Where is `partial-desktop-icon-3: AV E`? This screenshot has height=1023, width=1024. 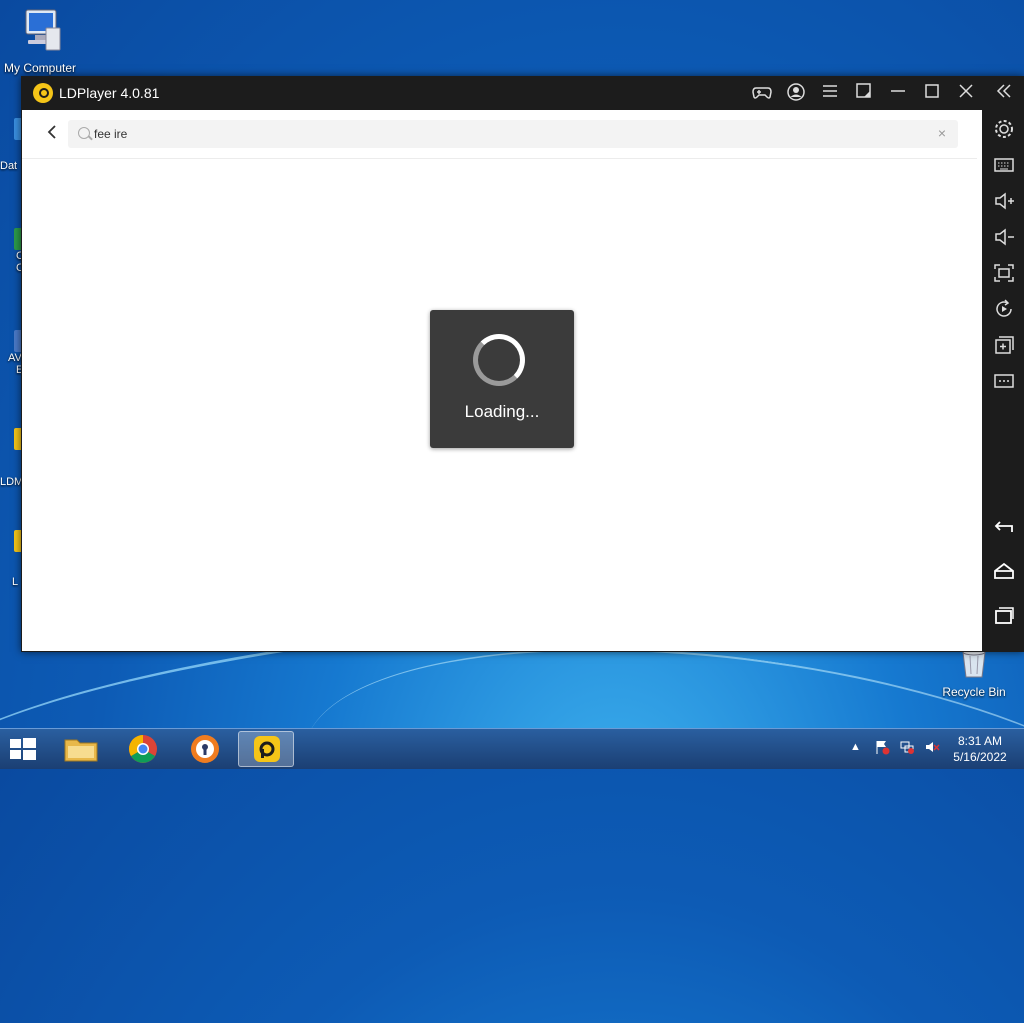 partial-desktop-icon-3: AV E is located at coordinates (11, 353).